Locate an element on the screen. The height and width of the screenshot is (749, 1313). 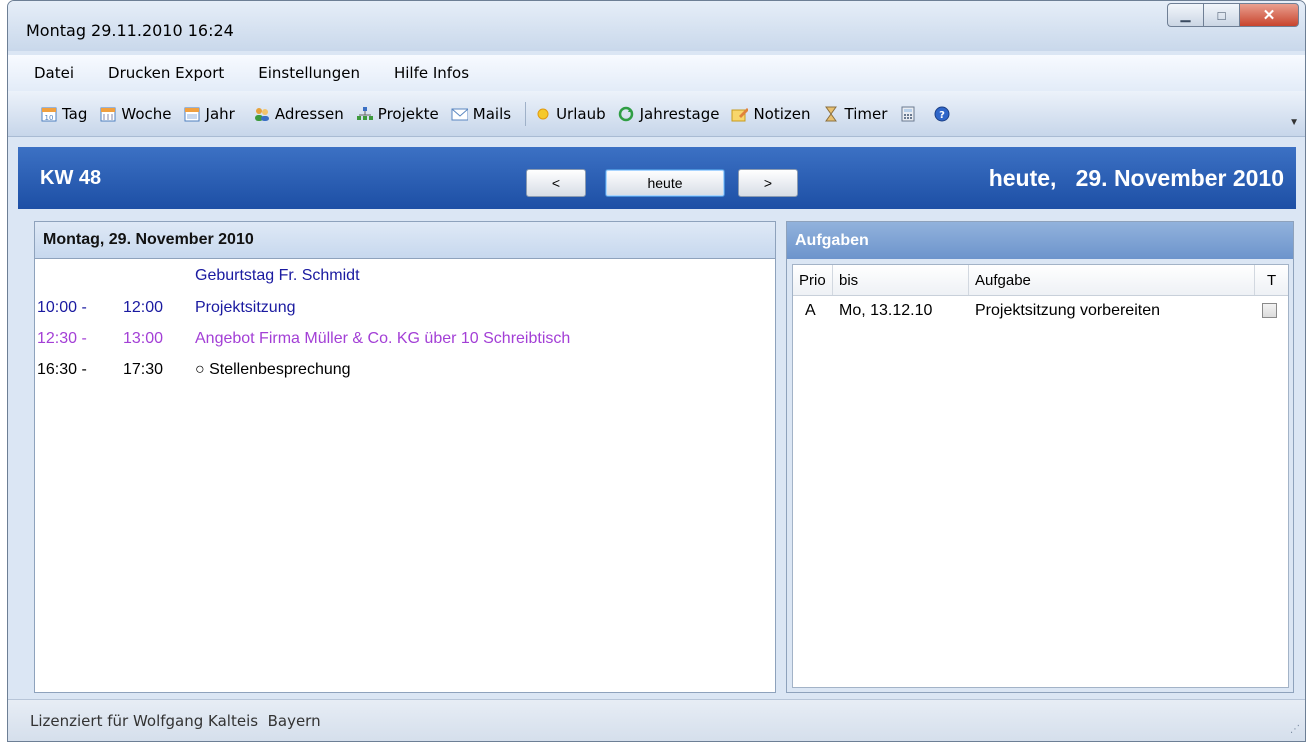
maximize-icon: □ is located at coordinates (1221, 15).